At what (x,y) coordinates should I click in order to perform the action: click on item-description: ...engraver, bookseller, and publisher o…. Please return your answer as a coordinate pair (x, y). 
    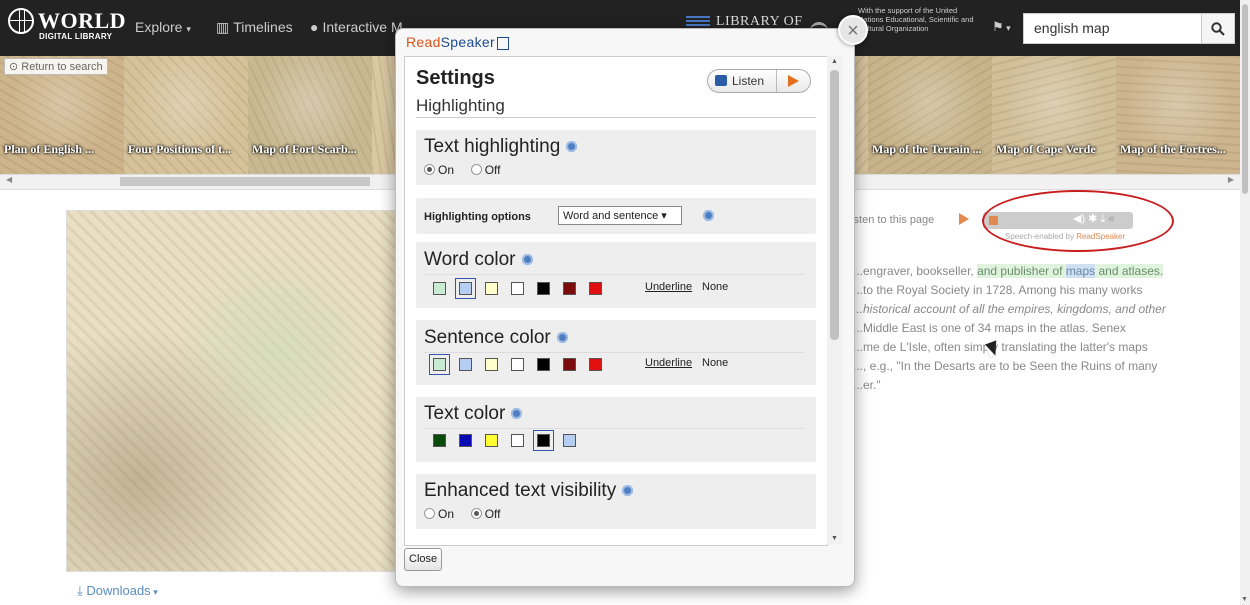
    Looking at the image, I should click on (1043, 328).